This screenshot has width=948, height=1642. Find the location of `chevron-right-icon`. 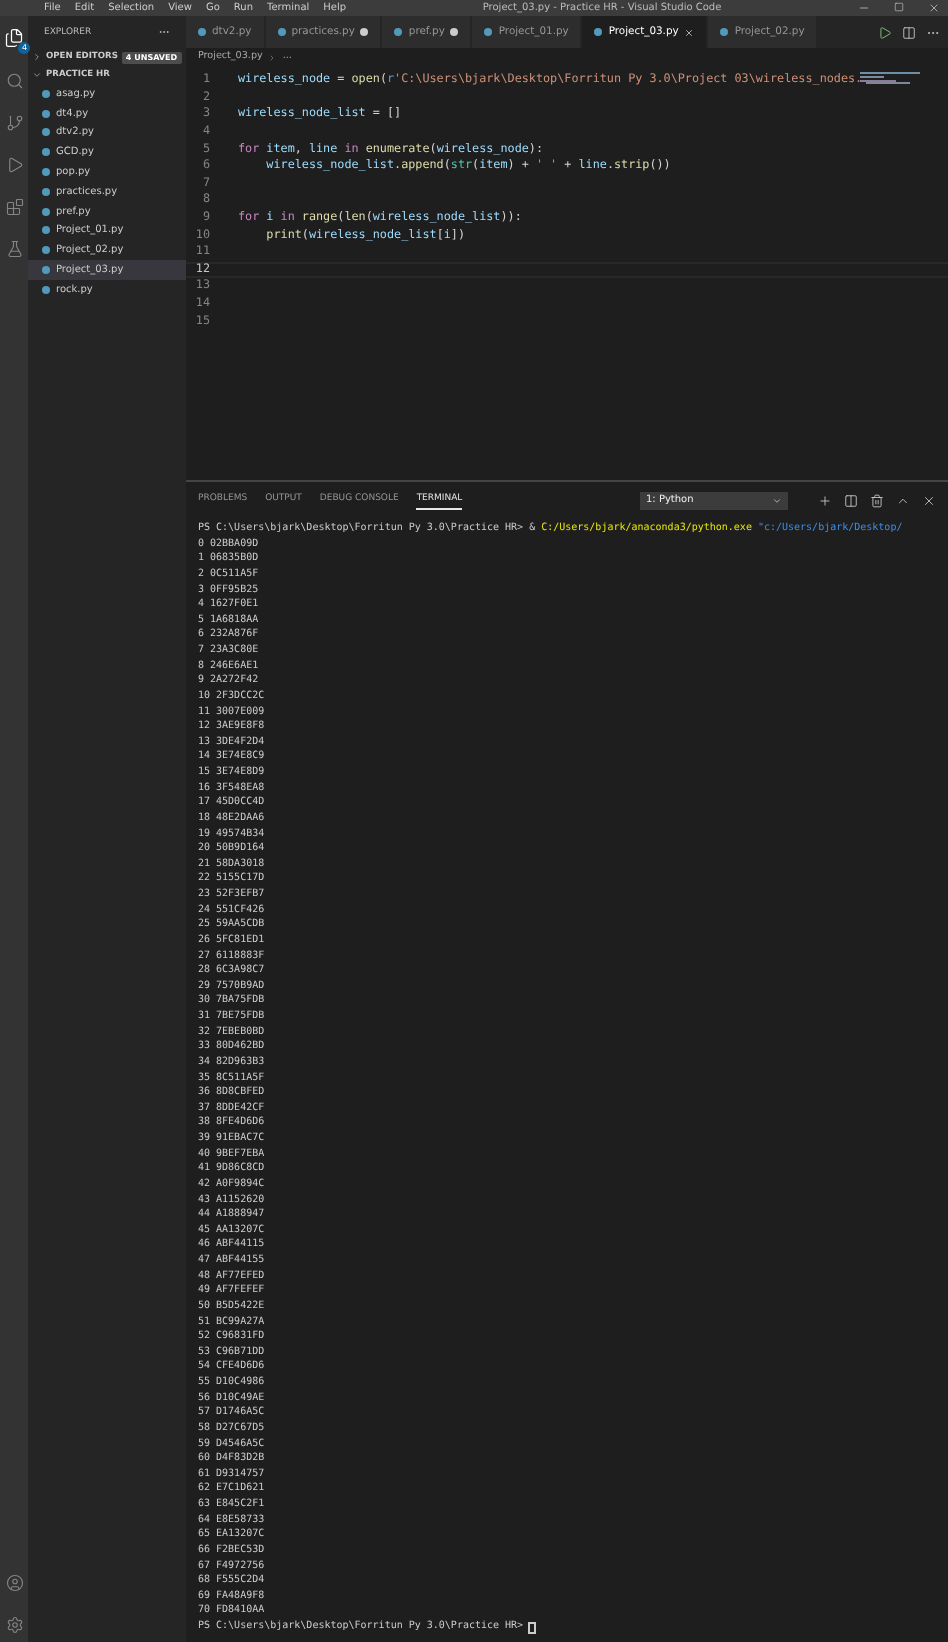

chevron-right-icon is located at coordinates (37, 57).